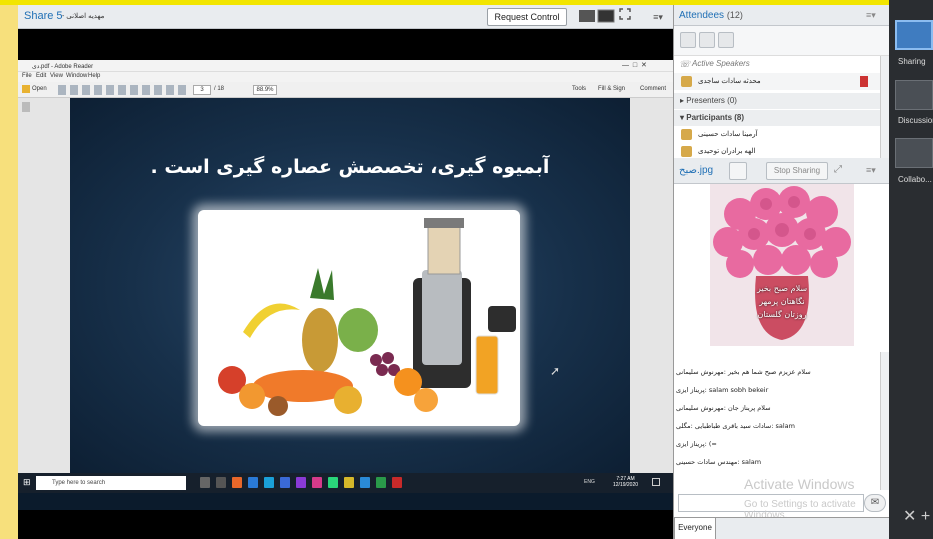 This screenshot has width=933, height=539. Describe the element at coordinates (695, 528) in the screenshot. I see `chat-tab-everyone: Everyone` at that location.